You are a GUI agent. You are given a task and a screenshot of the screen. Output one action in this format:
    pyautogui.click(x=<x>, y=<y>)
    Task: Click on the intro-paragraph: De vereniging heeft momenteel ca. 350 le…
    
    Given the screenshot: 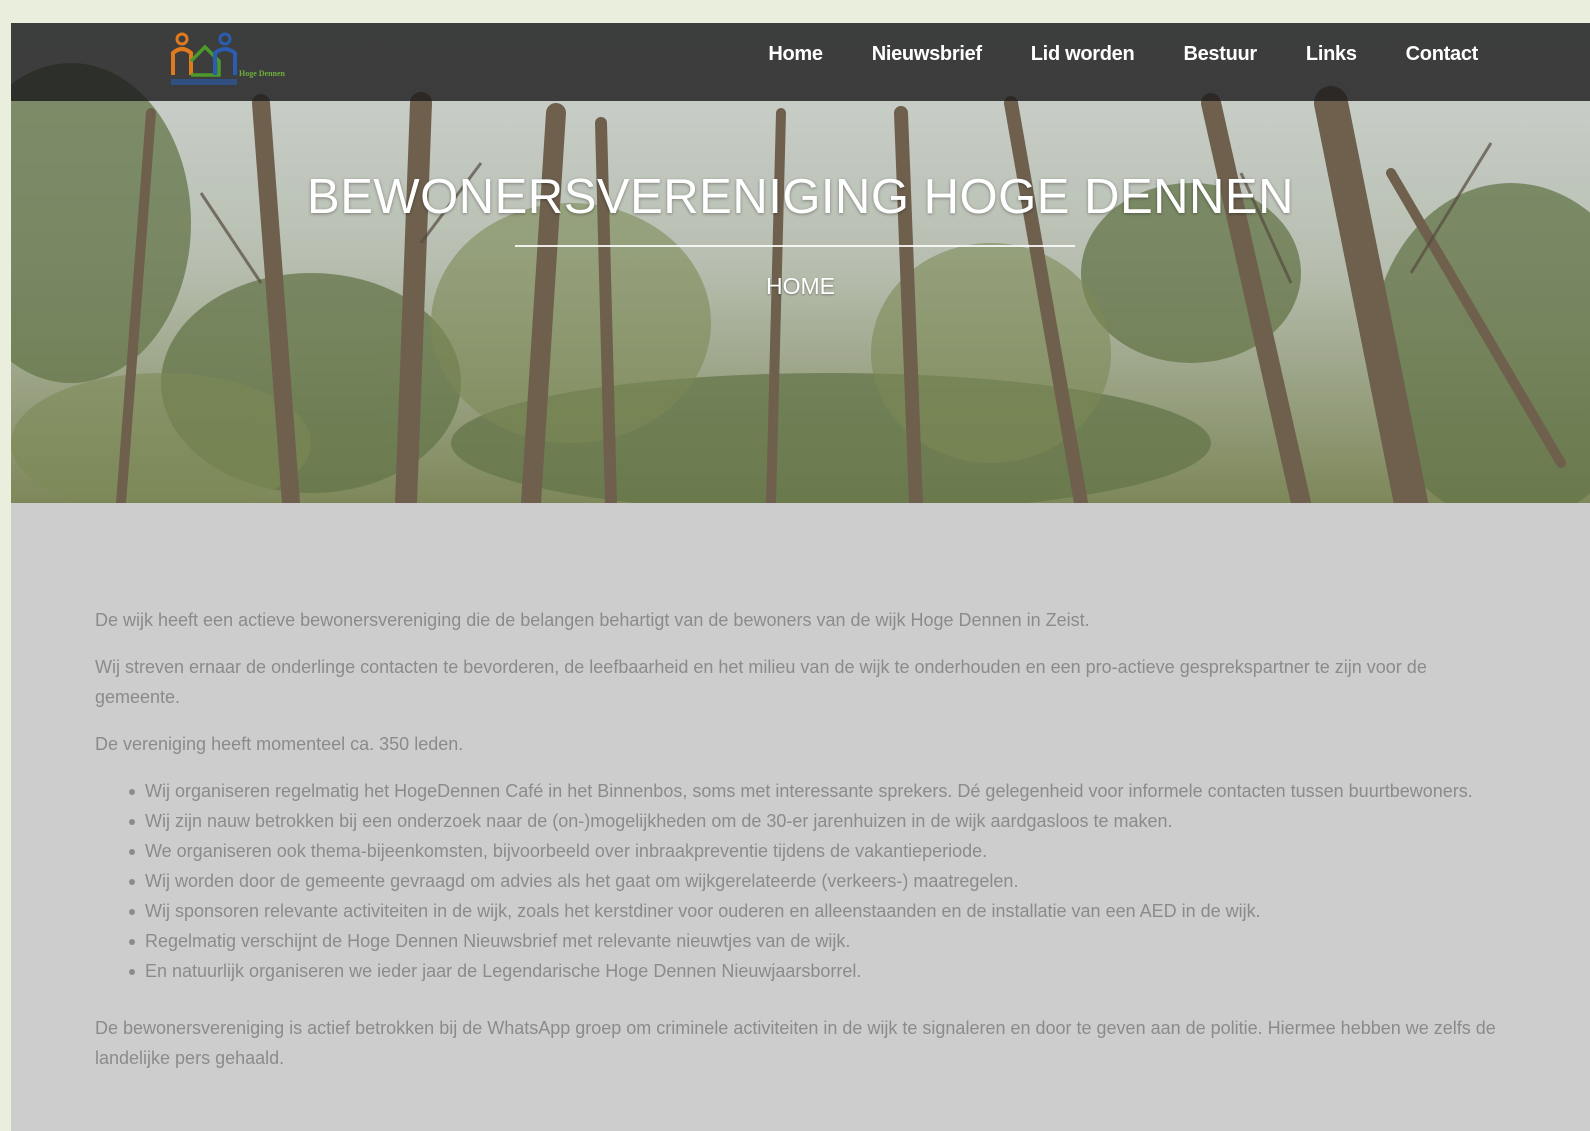 What is the action you would take?
    pyautogui.click(x=279, y=744)
    